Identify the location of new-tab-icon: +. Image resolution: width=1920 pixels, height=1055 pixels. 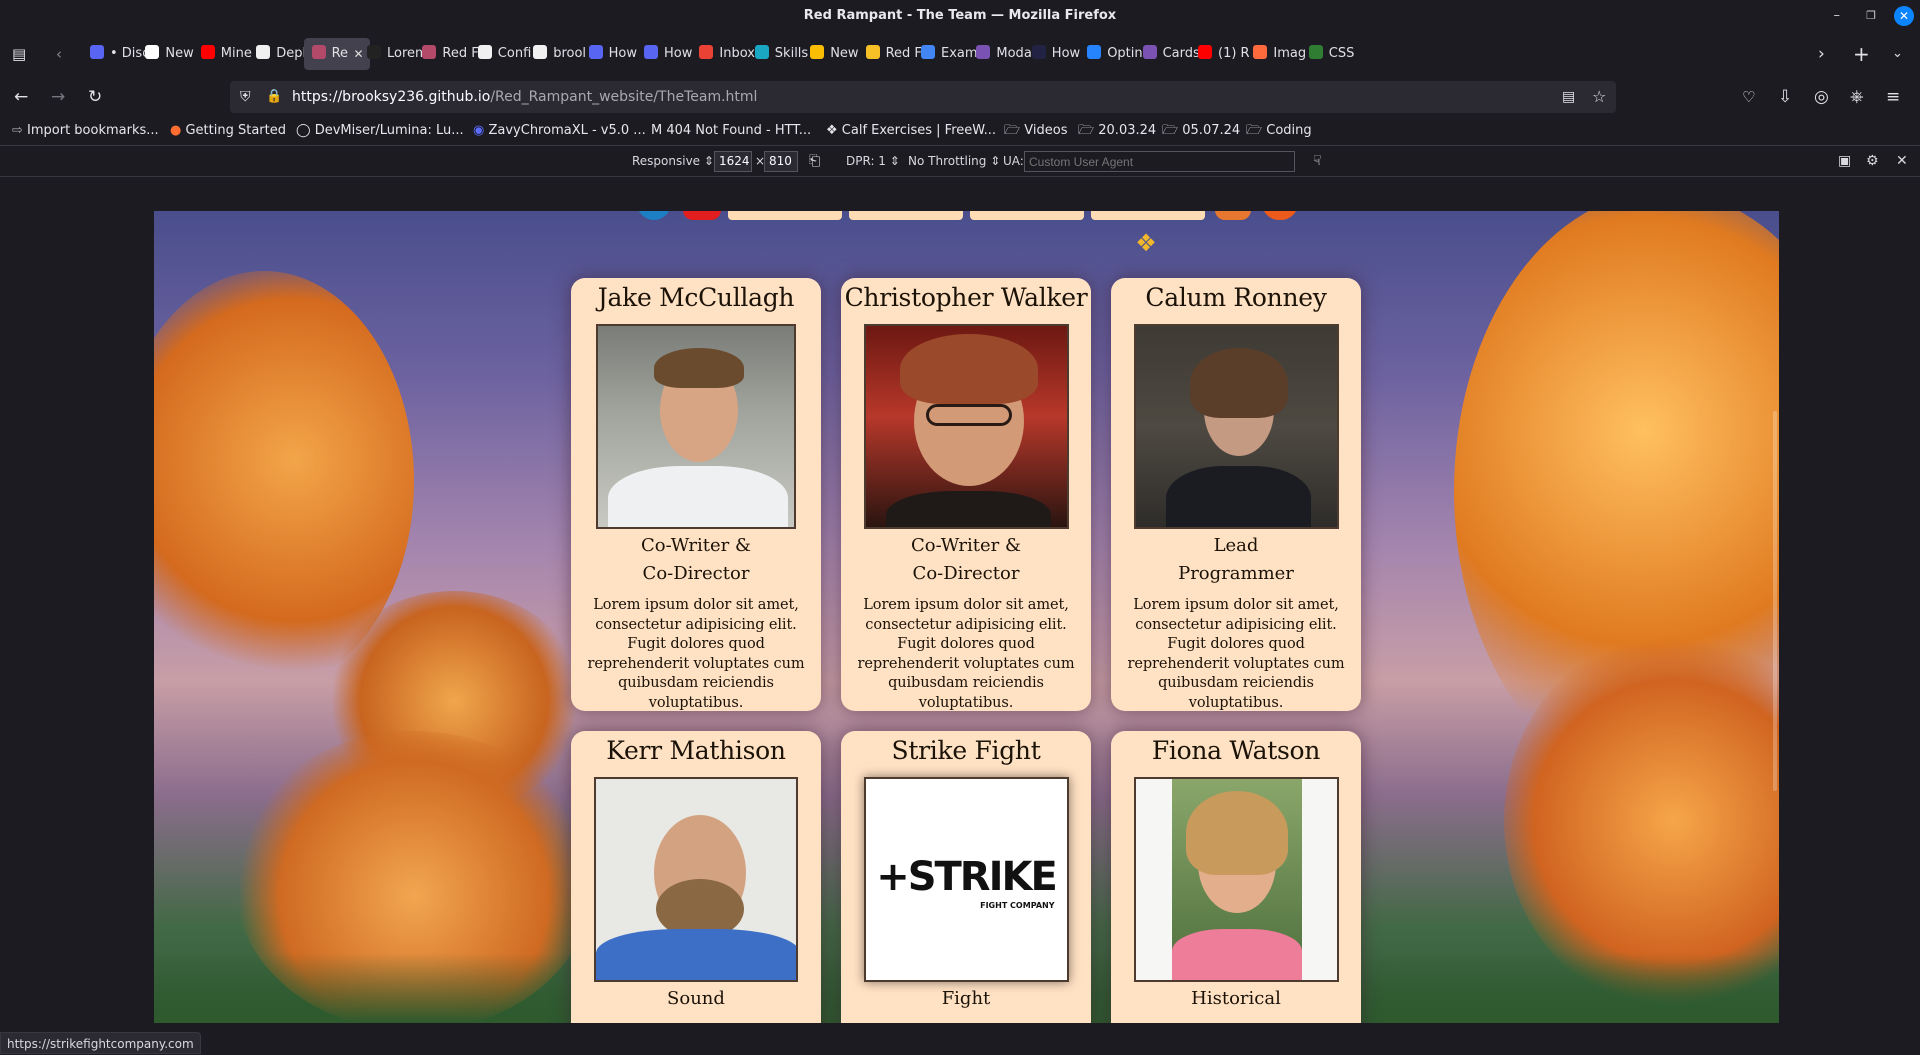
(1861, 54).